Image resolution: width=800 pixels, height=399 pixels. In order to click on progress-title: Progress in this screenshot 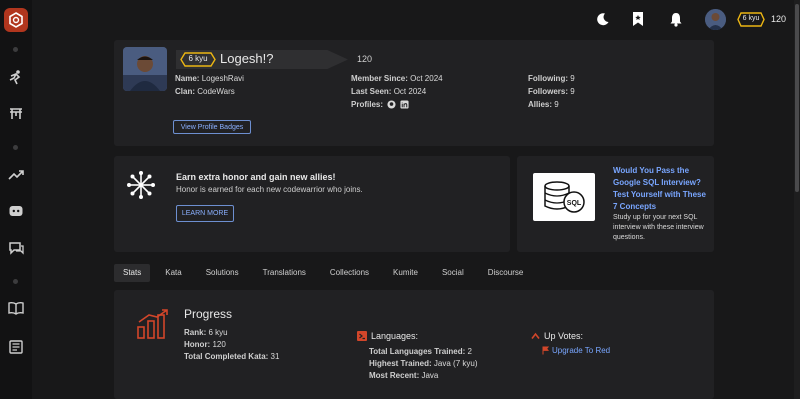, I will do `click(208, 314)`.